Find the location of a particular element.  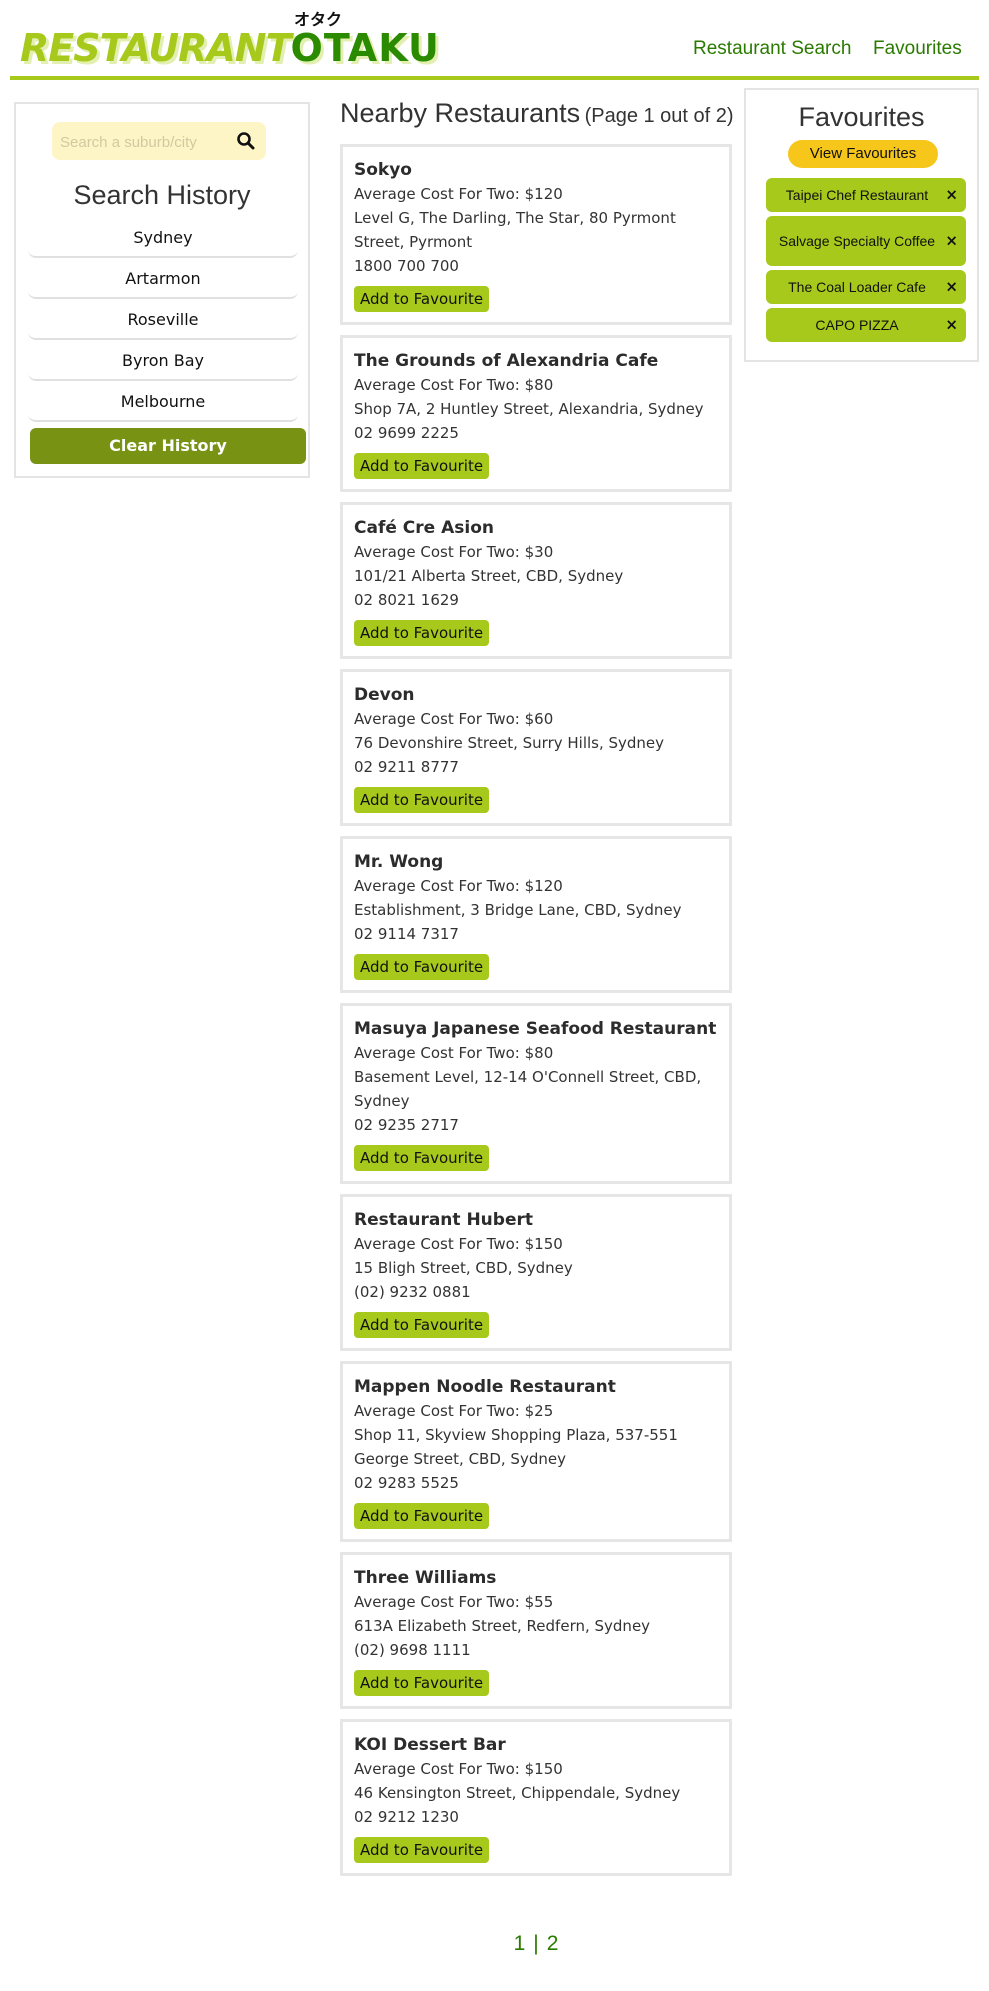

results-heading: Nearby Restaurants (Page 1 out of 2) is located at coordinates (537, 113).